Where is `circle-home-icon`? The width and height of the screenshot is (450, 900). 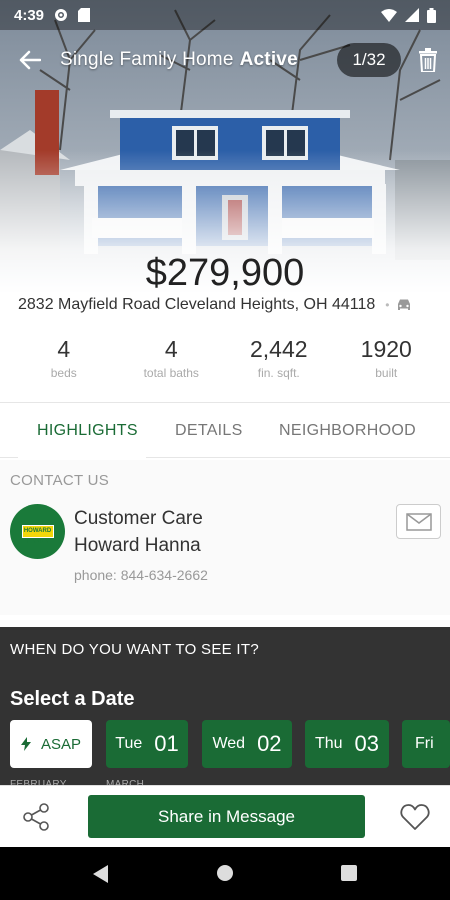
circle-home-icon is located at coordinates (225, 873).